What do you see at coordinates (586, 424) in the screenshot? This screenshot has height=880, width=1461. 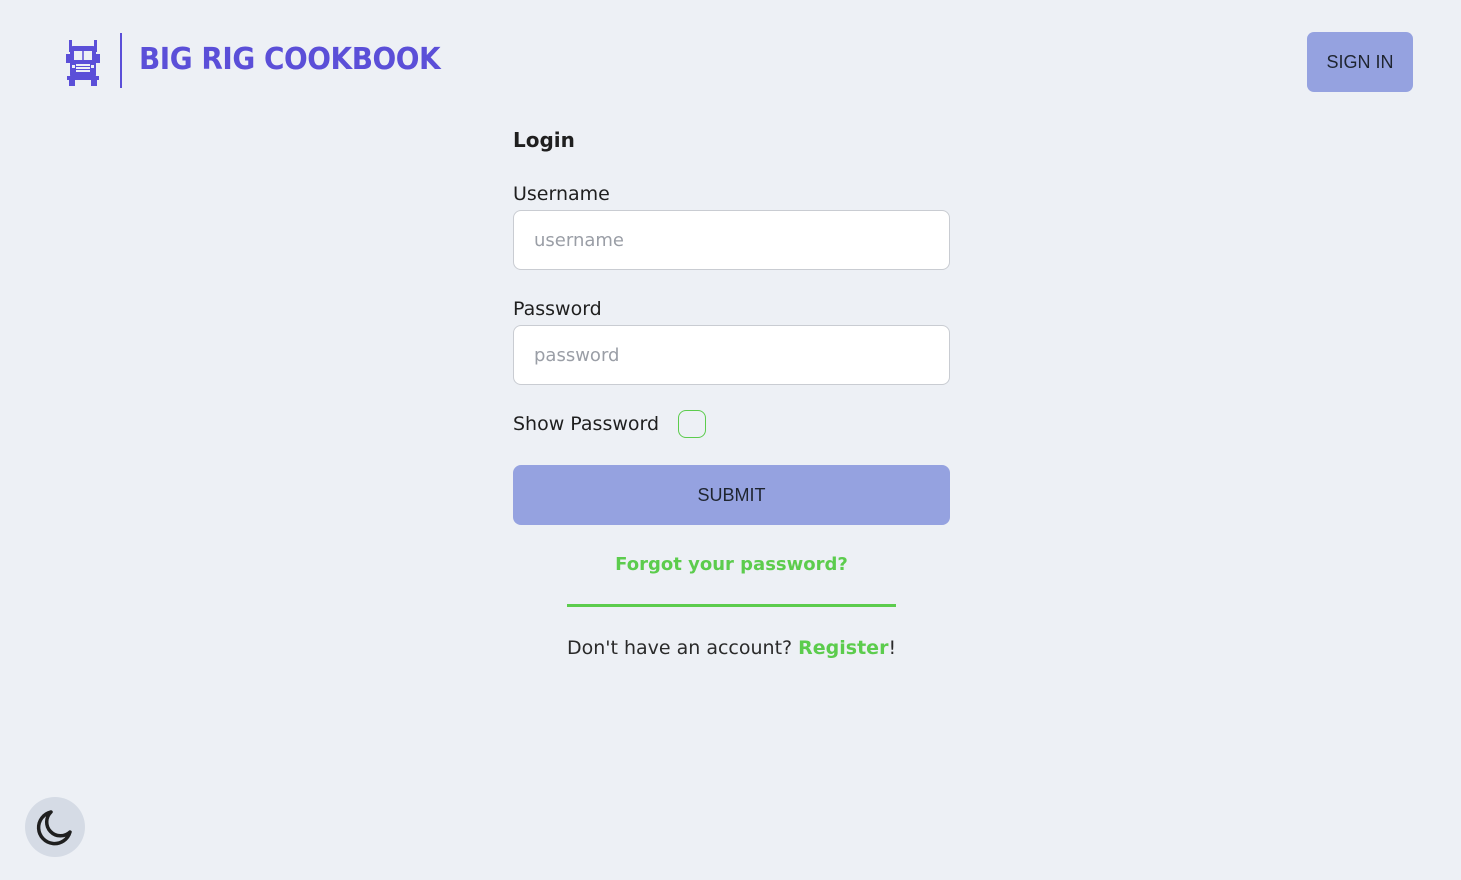 I see `show-password-label: Show Password` at bounding box center [586, 424].